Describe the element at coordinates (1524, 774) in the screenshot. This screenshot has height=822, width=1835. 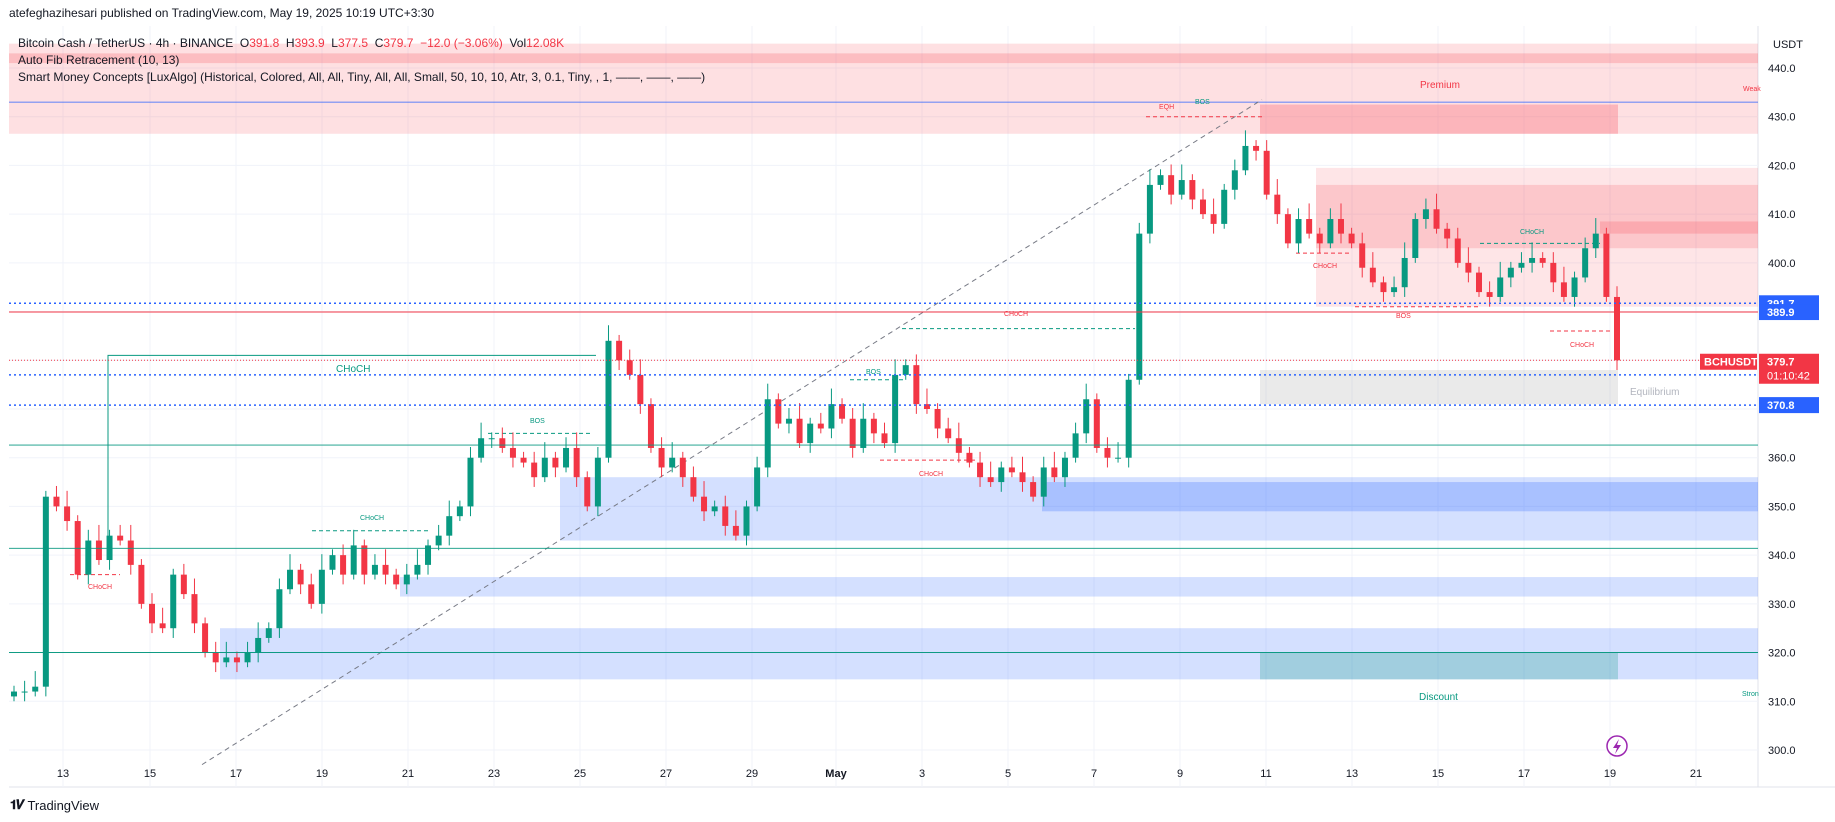
I see `x-tick-label: 17` at that location.